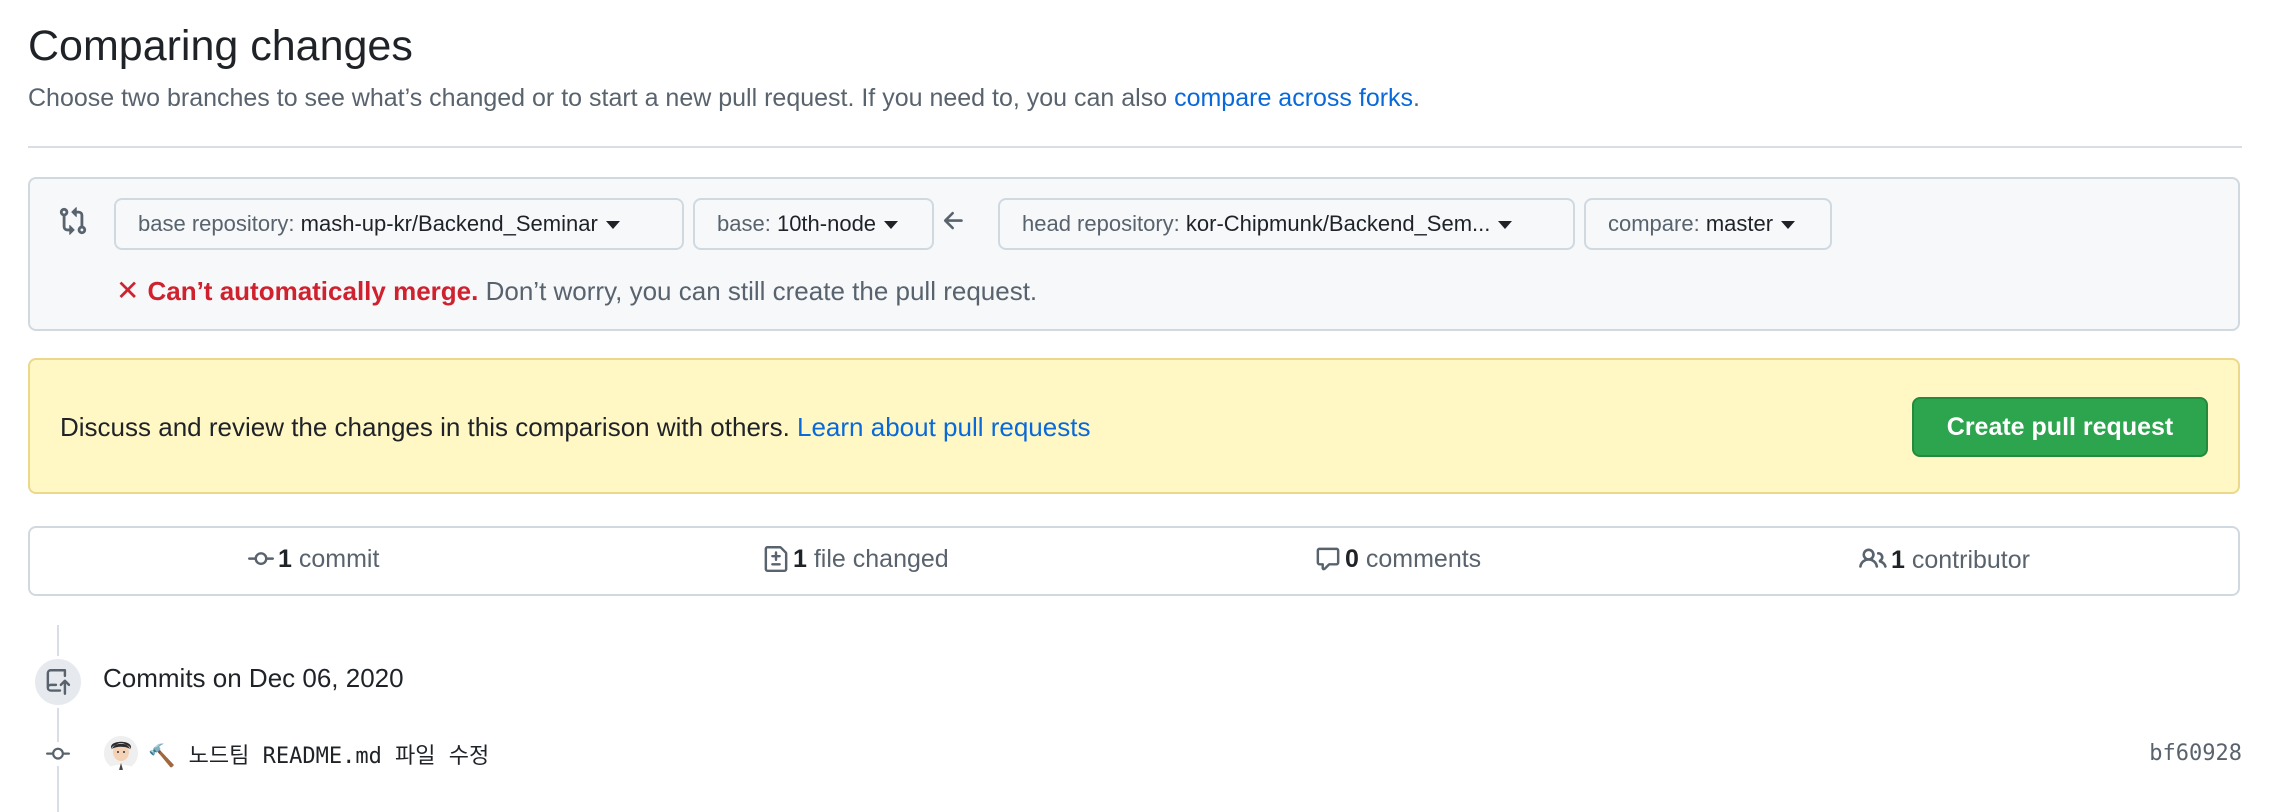  I want to click on stat-files-changed: 1 file changed, so click(856, 559).